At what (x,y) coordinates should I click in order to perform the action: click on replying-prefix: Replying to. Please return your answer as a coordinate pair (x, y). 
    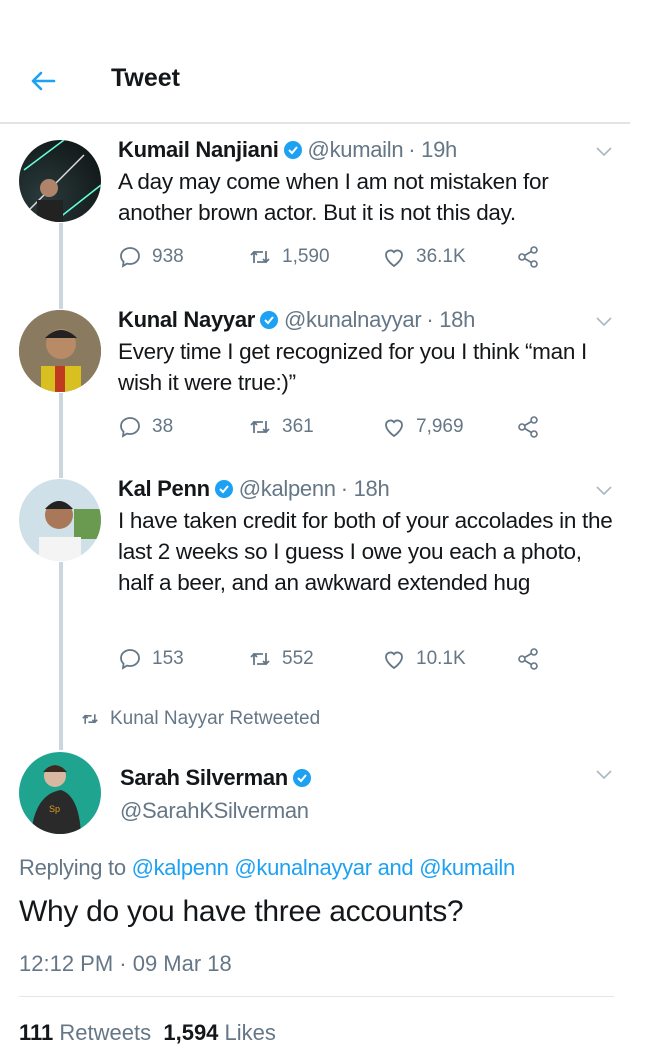
    Looking at the image, I should click on (72, 867).